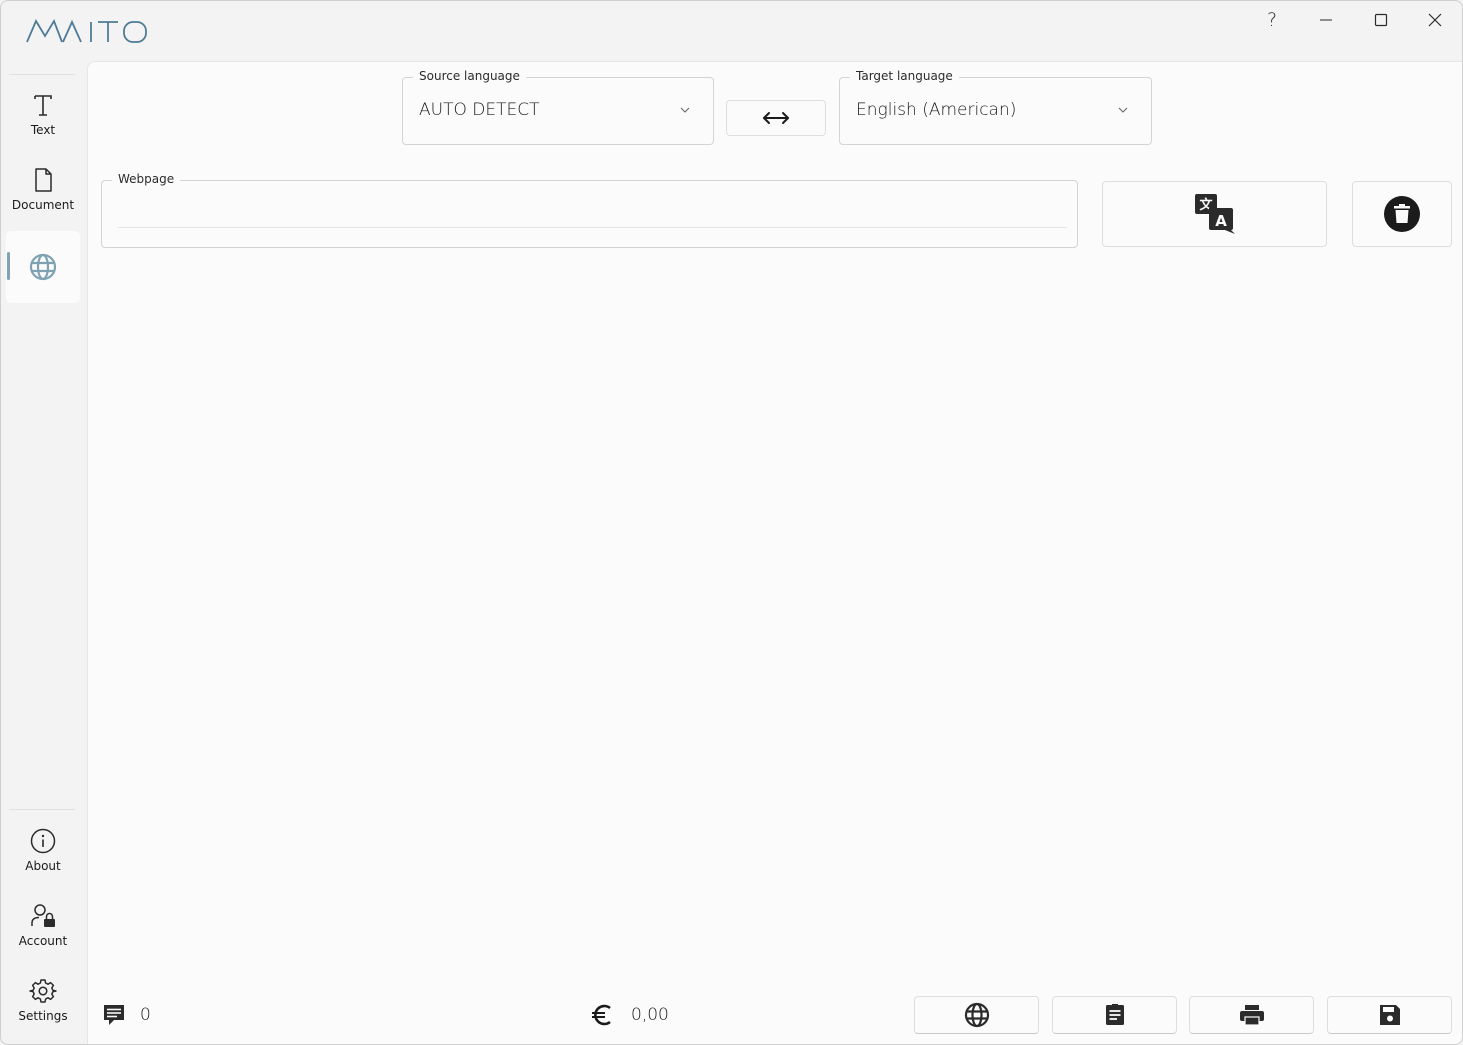 The width and height of the screenshot is (1463, 1045). I want to click on minimize-icon, so click(1326, 20).